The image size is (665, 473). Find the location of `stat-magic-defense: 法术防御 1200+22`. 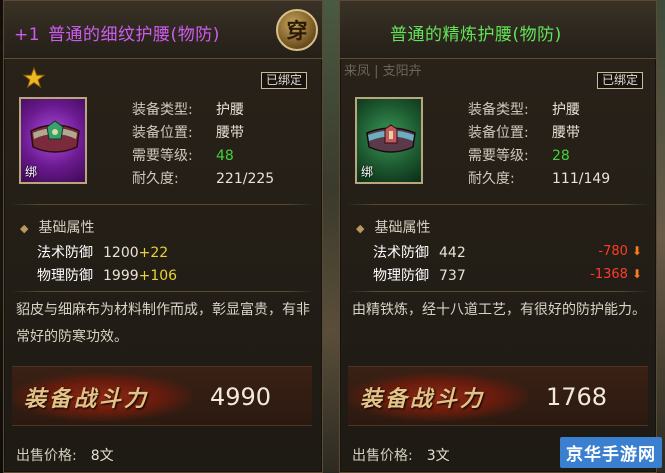

stat-magic-defense: 法术防御 1200+22 is located at coordinates (103, 253).